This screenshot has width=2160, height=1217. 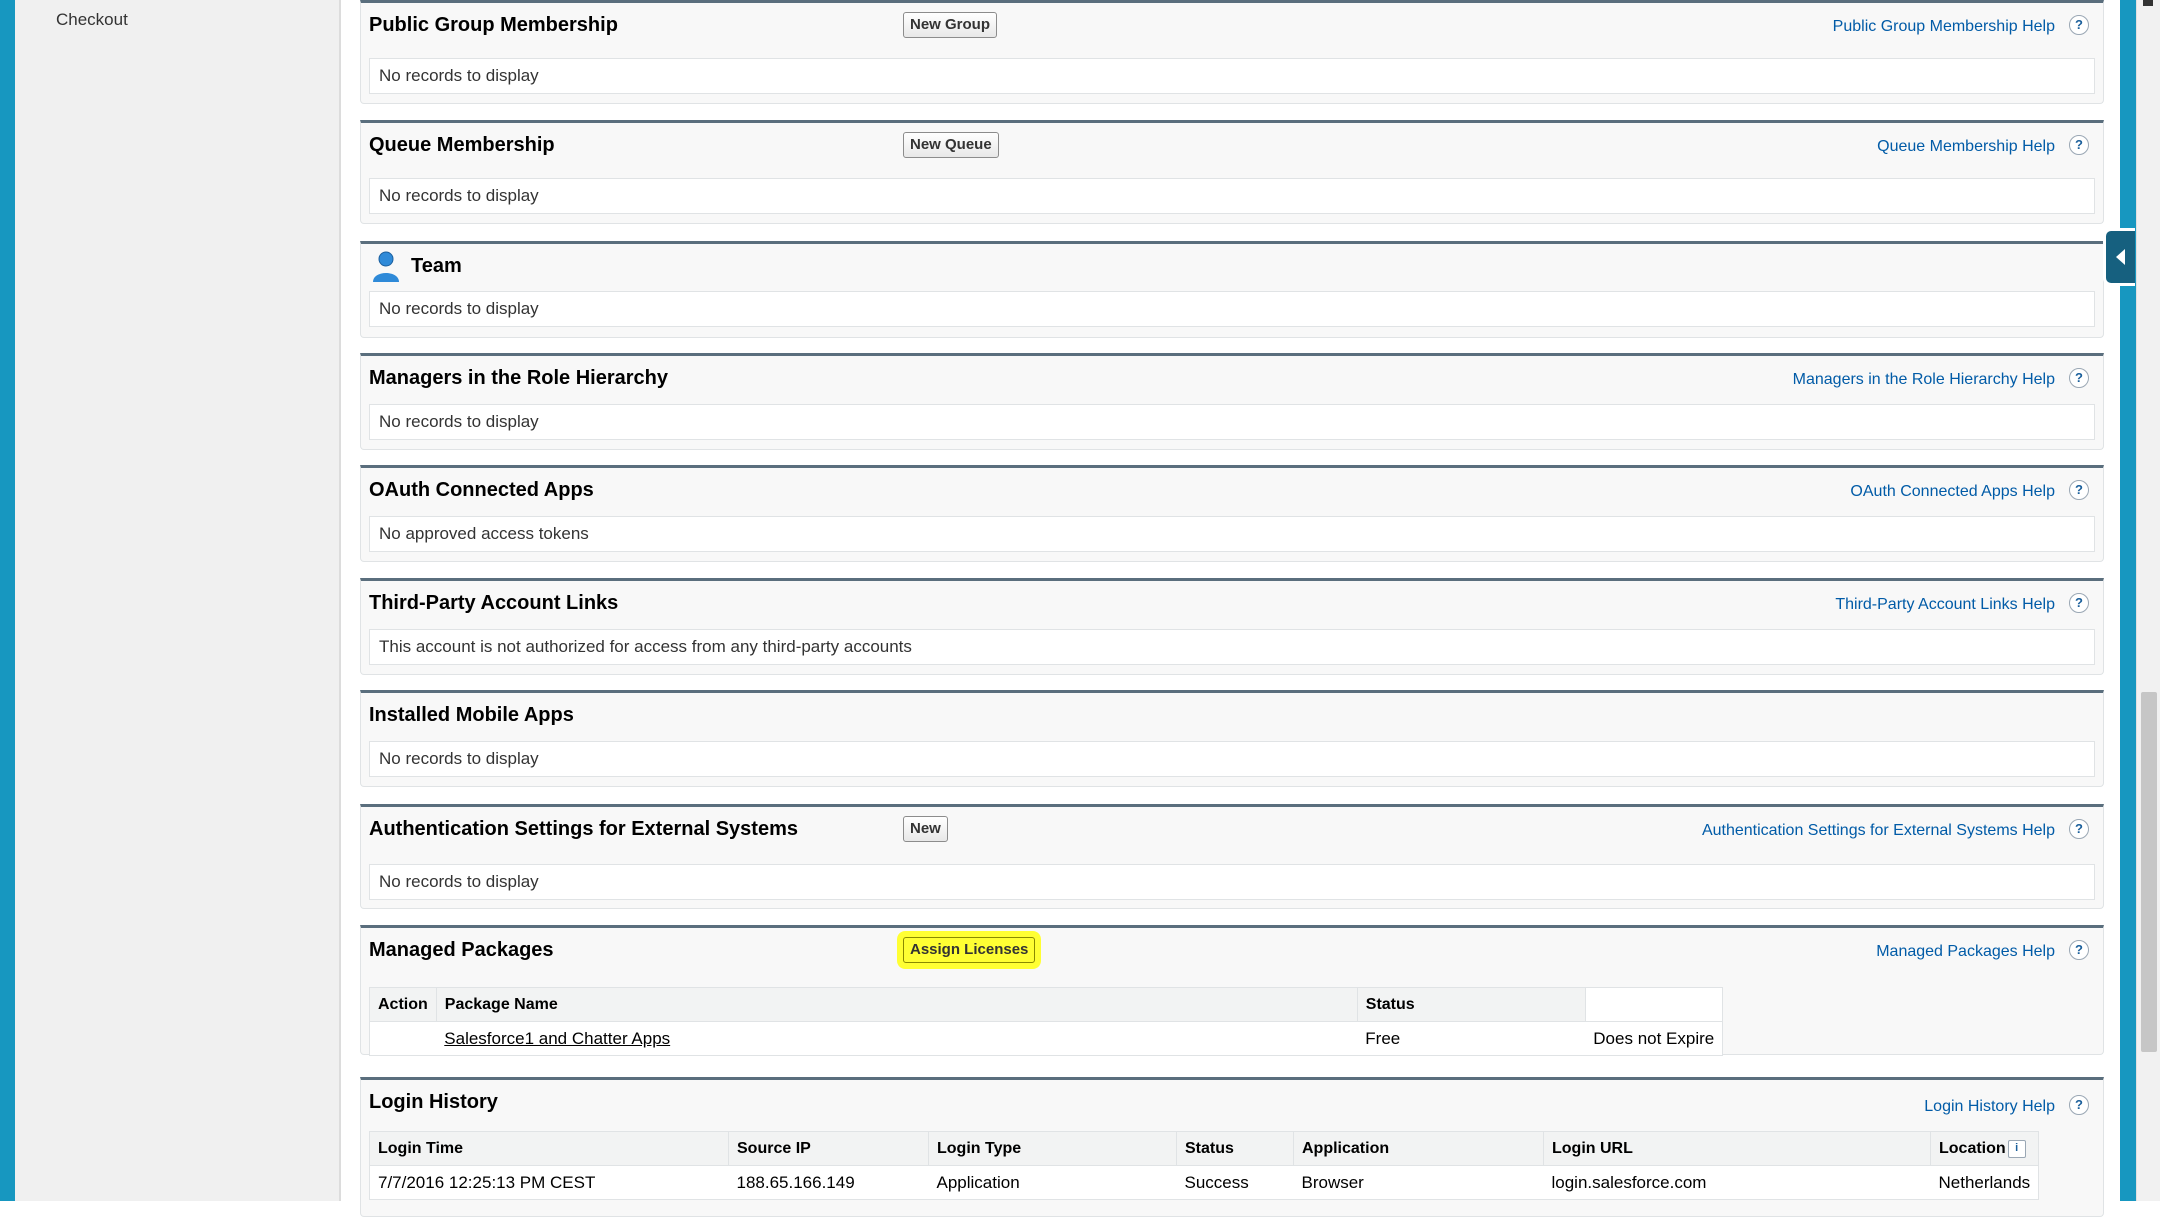 I want to click on cell-package-name: Salesforce1 and Chatter Apps, so click(x=896, y=1039).